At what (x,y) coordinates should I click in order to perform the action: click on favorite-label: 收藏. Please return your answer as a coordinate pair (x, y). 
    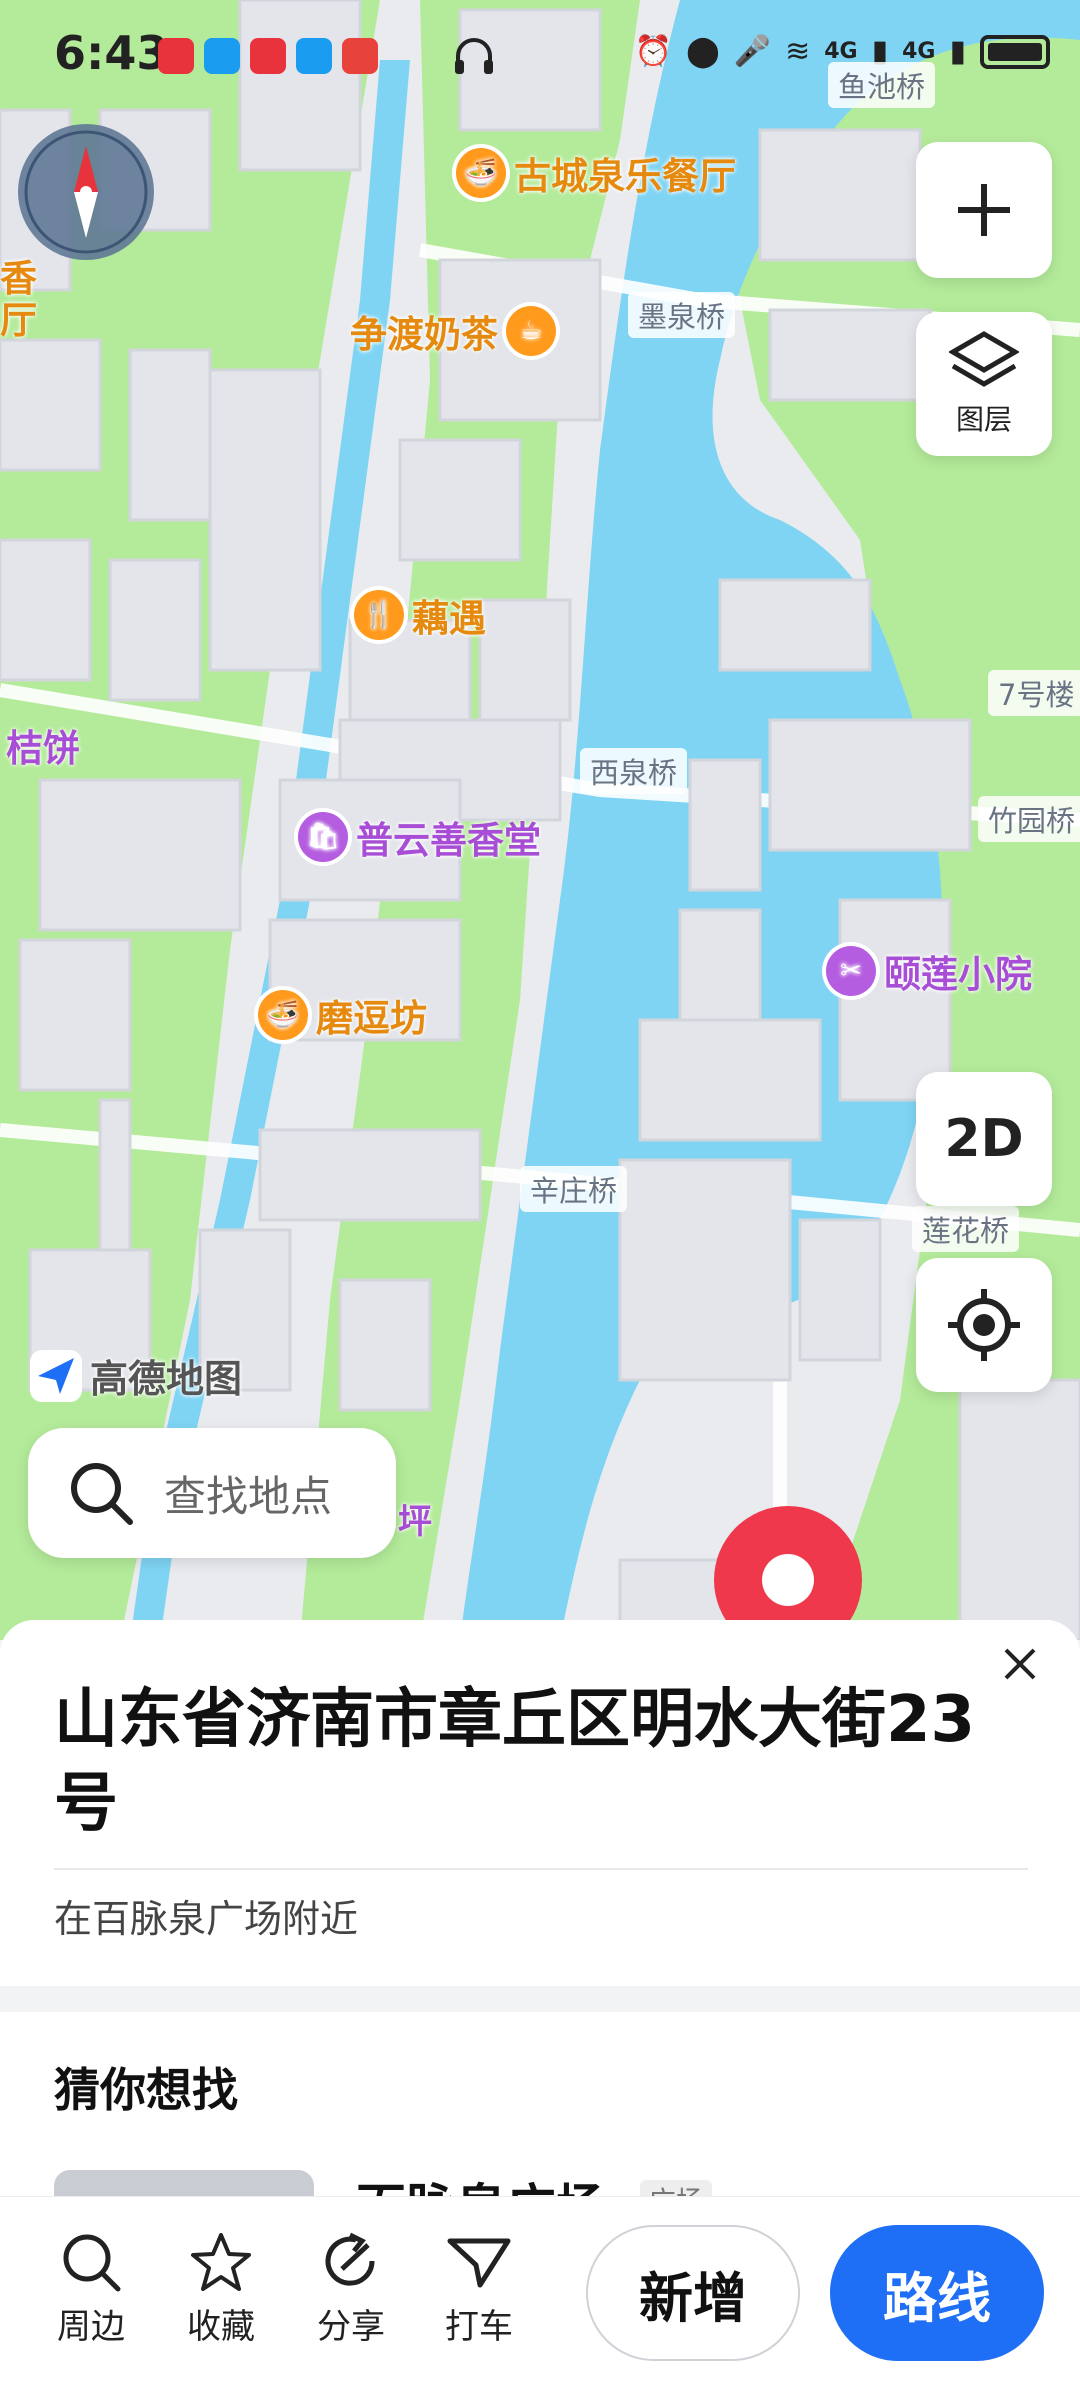
    Looking at the image, I should click on (221, 2327).